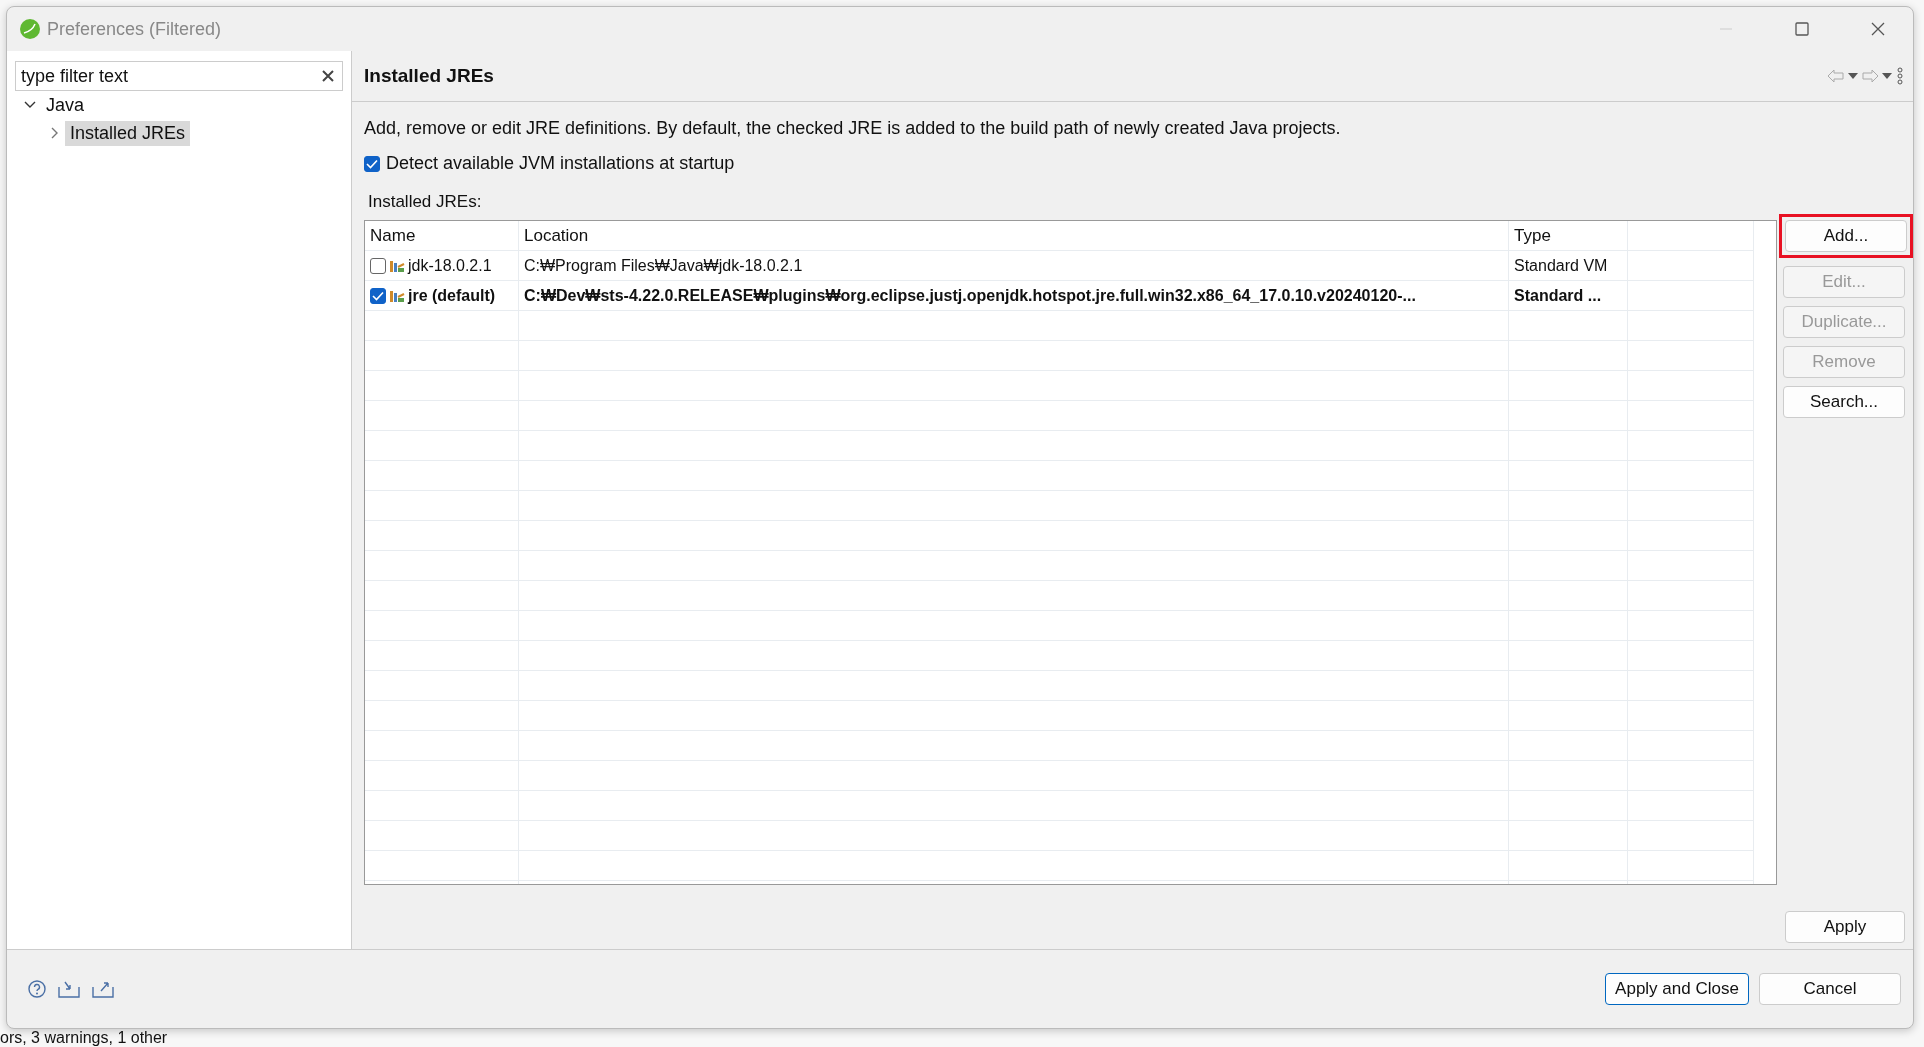 The height and width of the screenshot is (1047, 1924). I want to click on import-icon, so click(69, 989).